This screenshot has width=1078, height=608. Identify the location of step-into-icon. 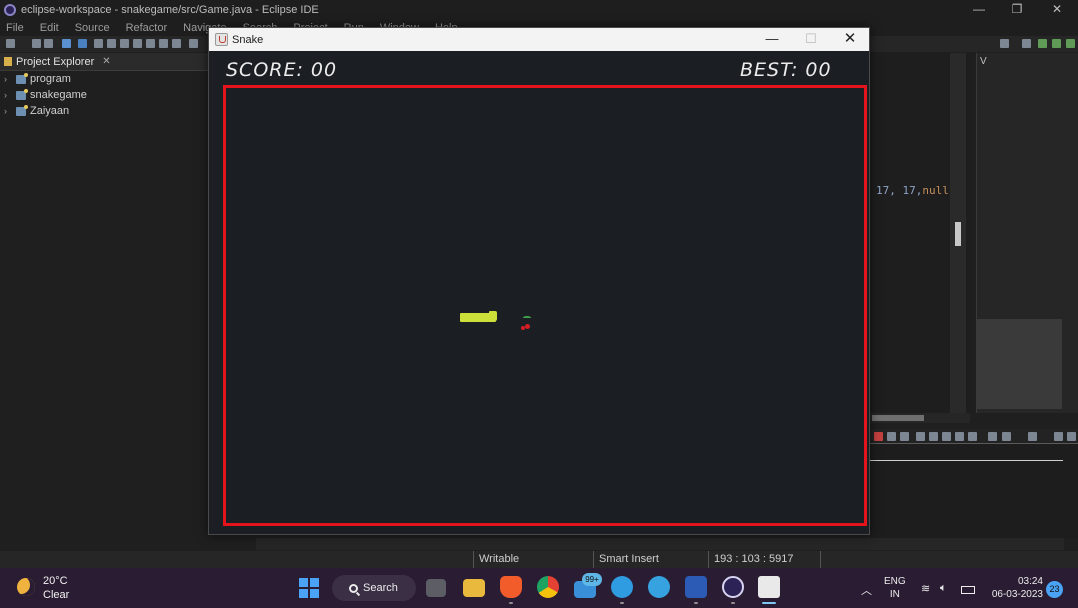
(150, 43).